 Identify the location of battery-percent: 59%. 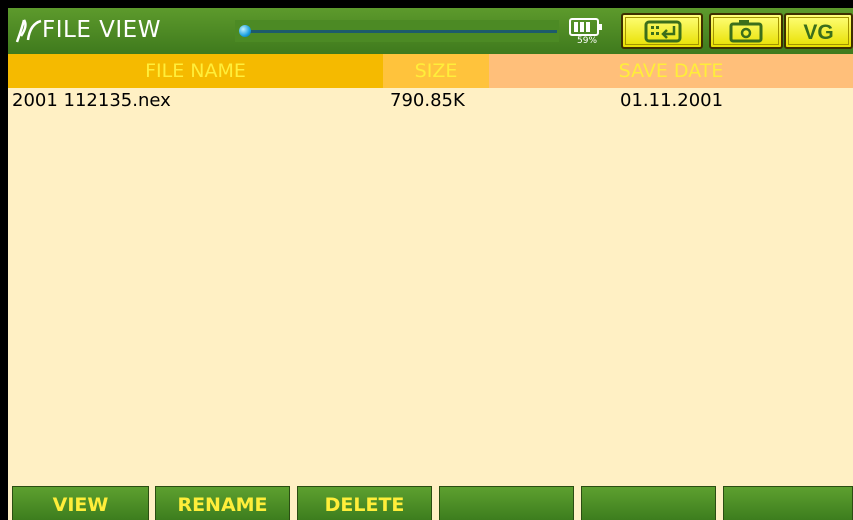
(587, 41).